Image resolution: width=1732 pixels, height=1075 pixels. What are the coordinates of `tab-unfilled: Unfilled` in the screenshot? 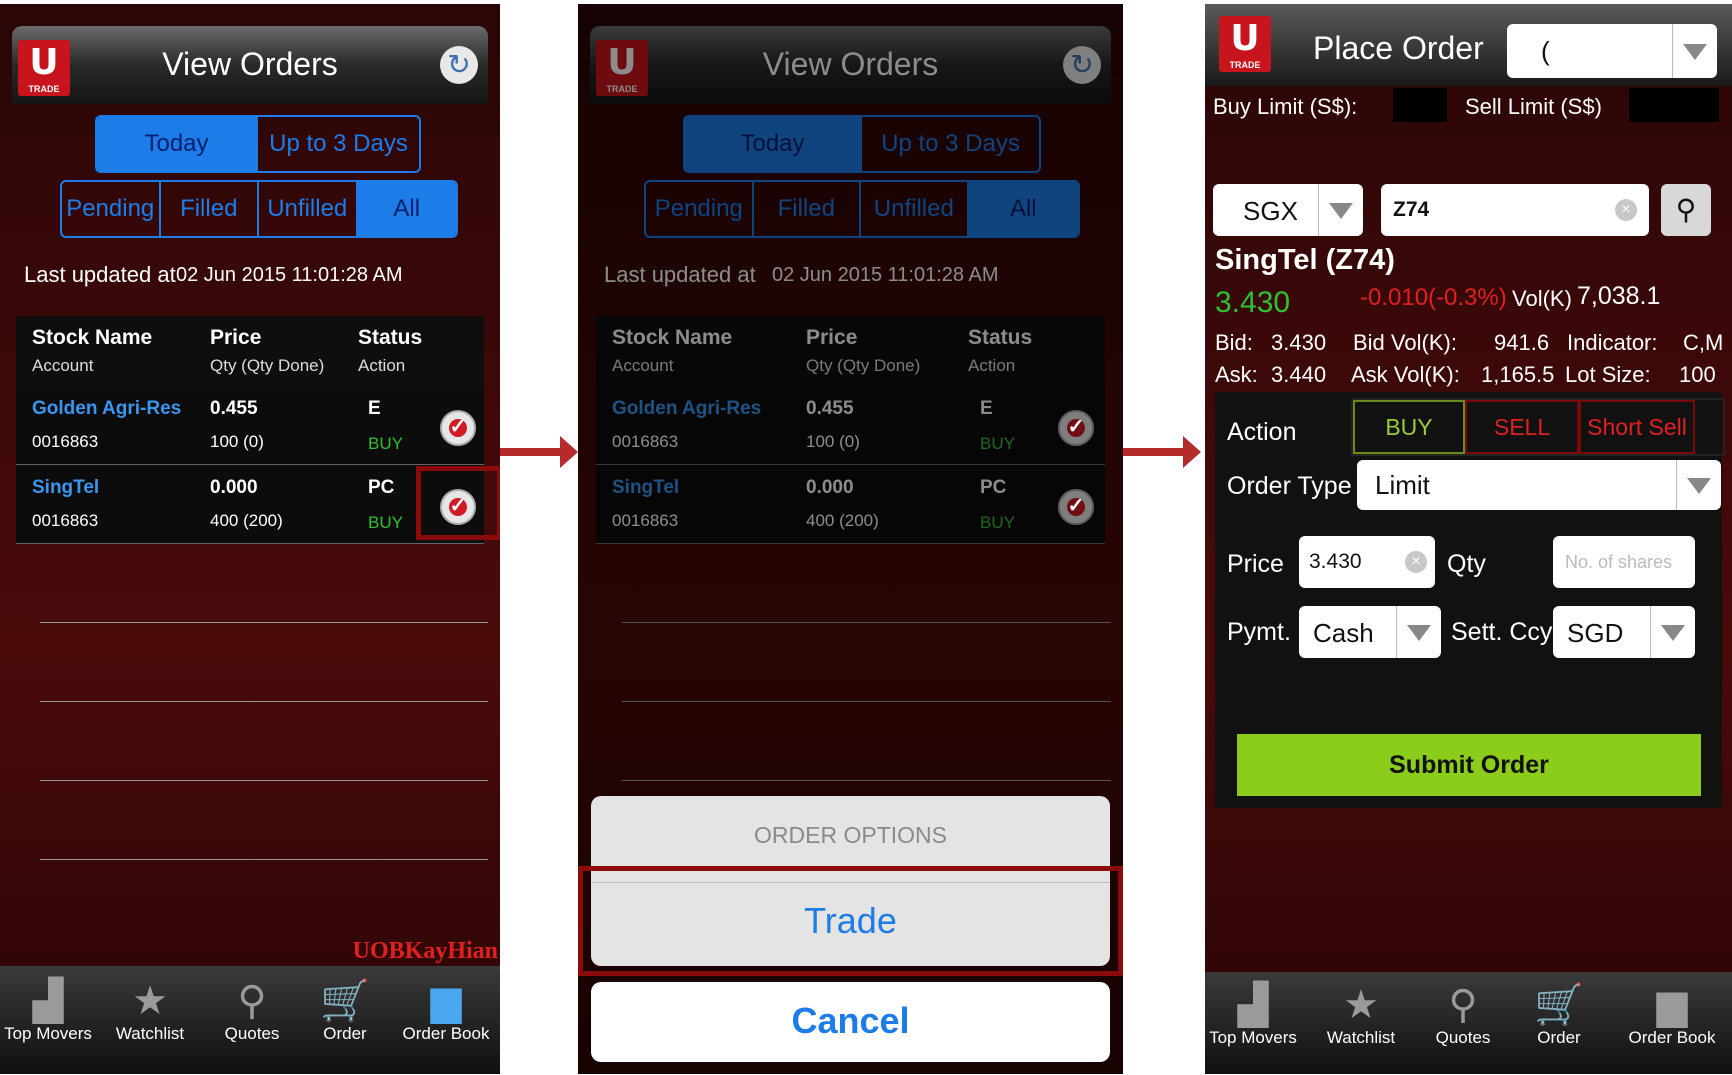 It's located at (308, 209).